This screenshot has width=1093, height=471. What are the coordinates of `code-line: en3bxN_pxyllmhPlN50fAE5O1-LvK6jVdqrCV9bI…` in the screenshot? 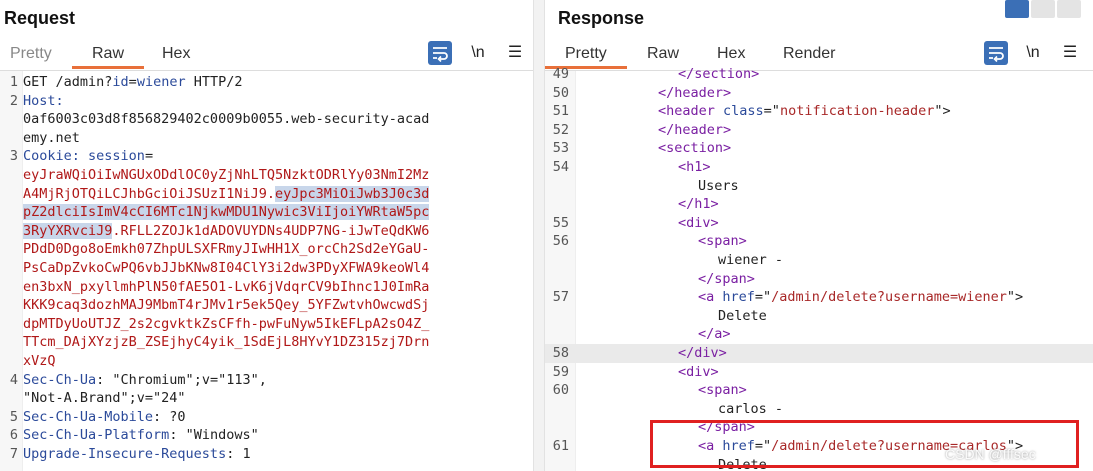 It's located at (266, 287).